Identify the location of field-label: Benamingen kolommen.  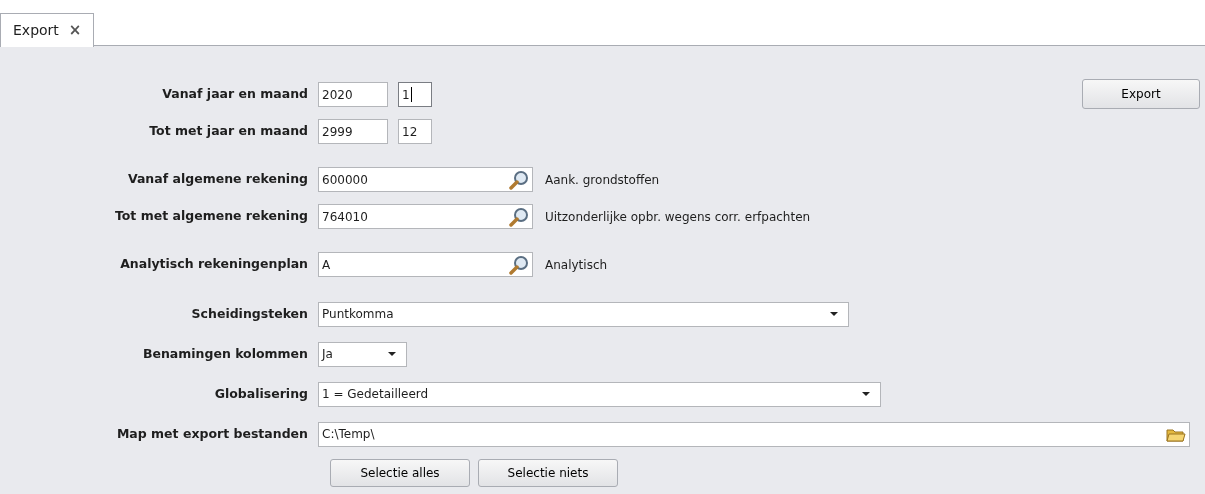
(225, 353).